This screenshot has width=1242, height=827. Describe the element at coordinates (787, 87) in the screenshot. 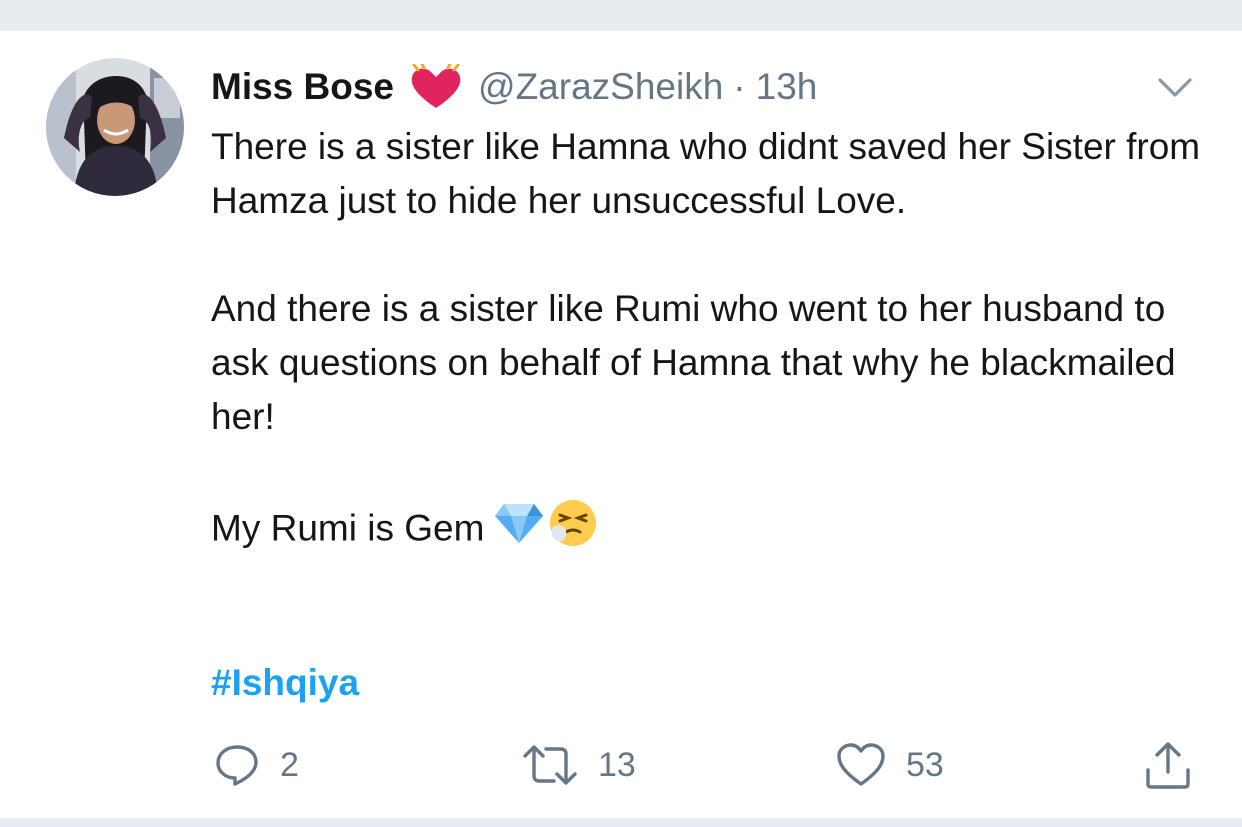

I see `tweet-timestamp: 13h` at that location.